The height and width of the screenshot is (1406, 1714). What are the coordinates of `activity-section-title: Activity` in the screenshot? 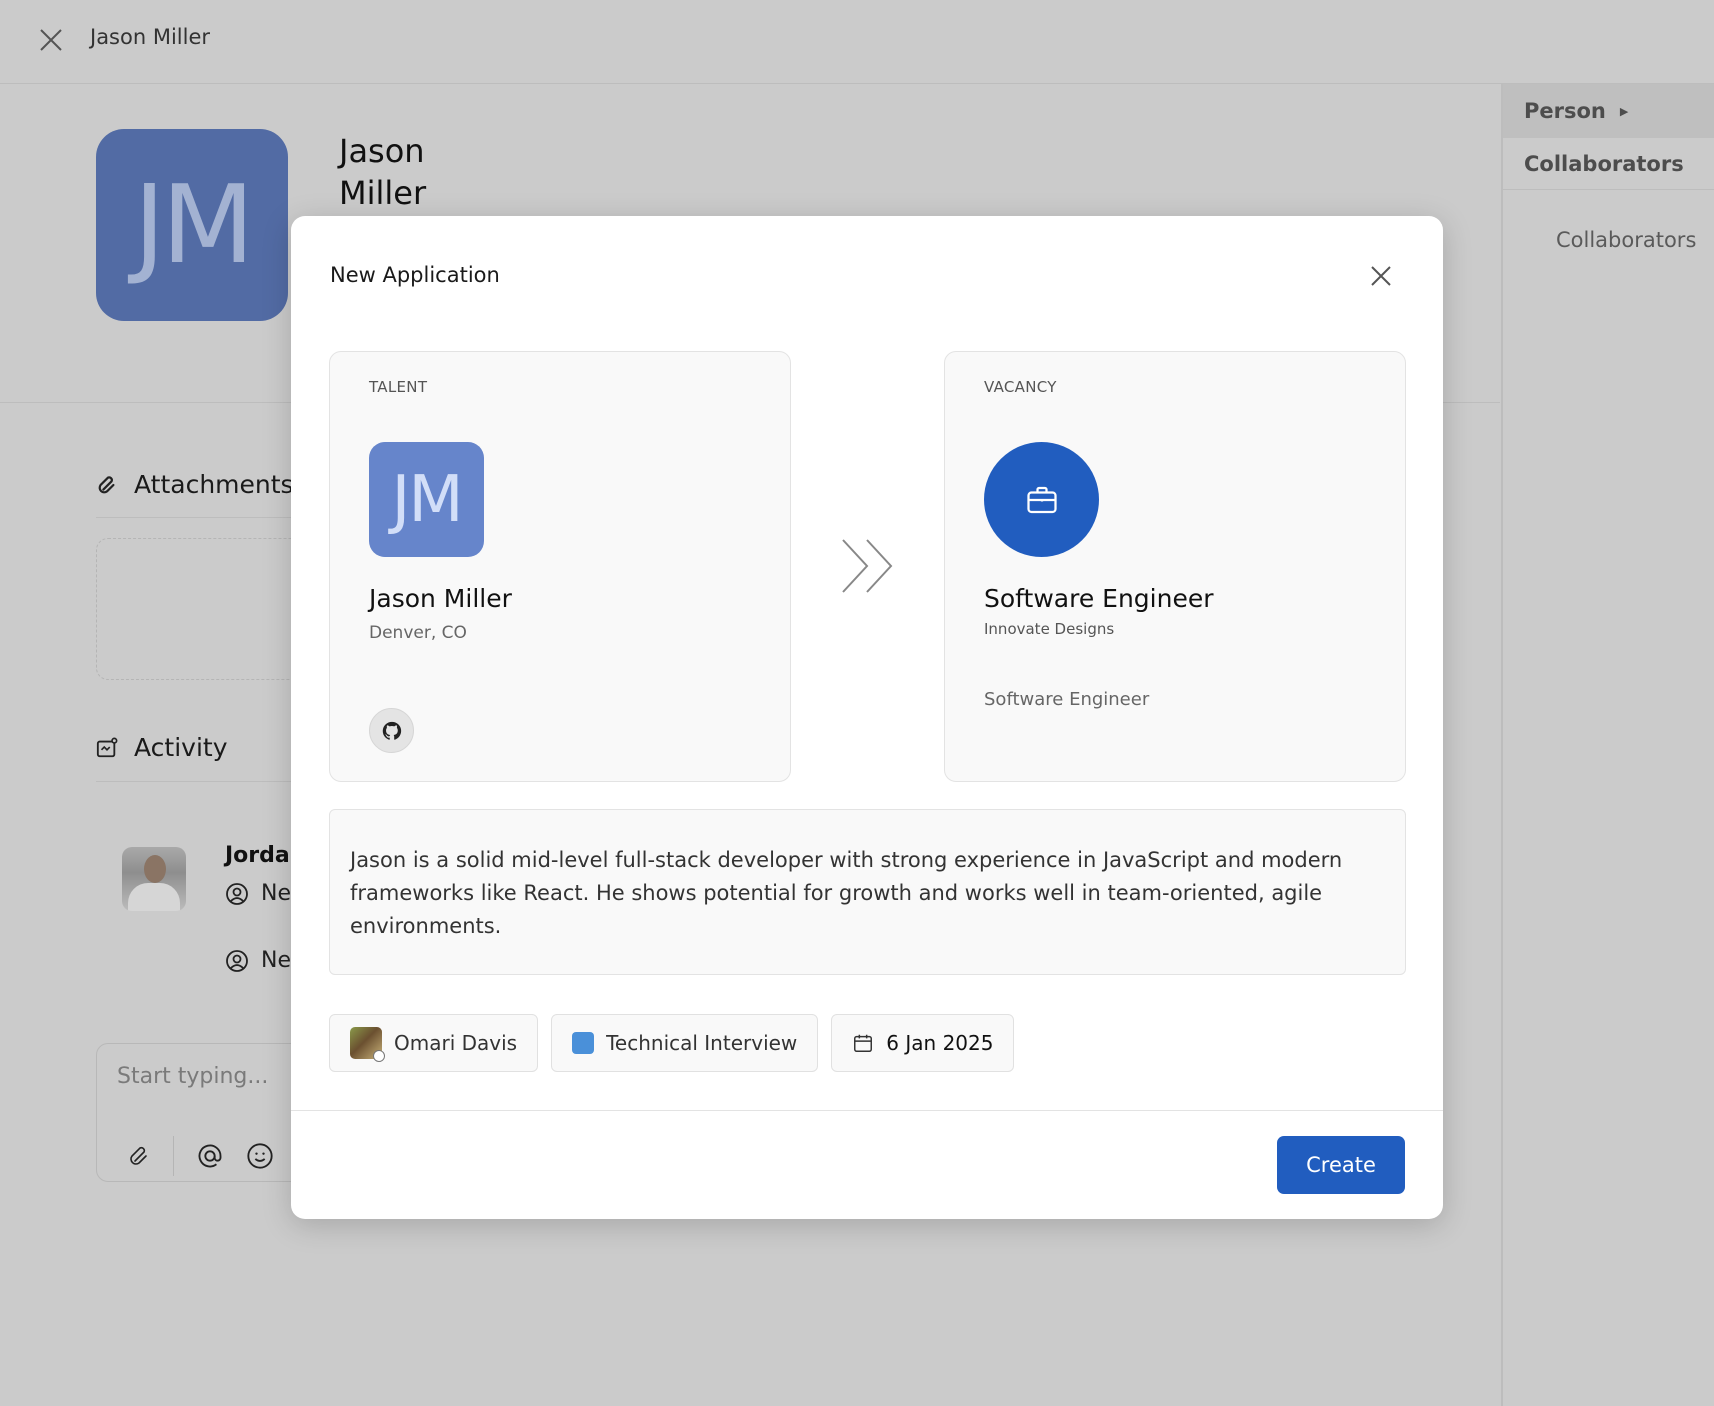 It's located at (162, 747).